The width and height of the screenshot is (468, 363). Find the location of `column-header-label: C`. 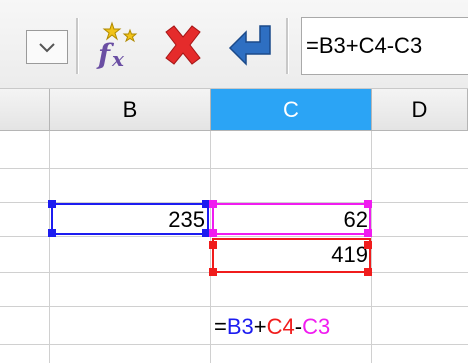

column-header-label: C is located at coordinates (291, 109).